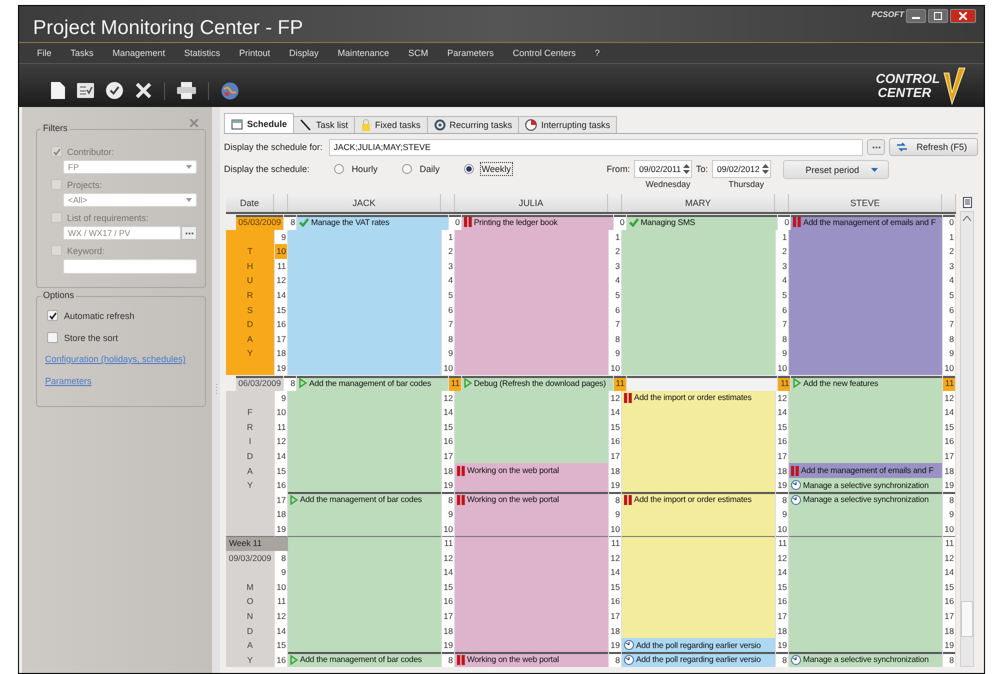  What do you see at coordinates (186, 90) in the screenshot?
I see `printer-icon` at bounding box center [186, 90].